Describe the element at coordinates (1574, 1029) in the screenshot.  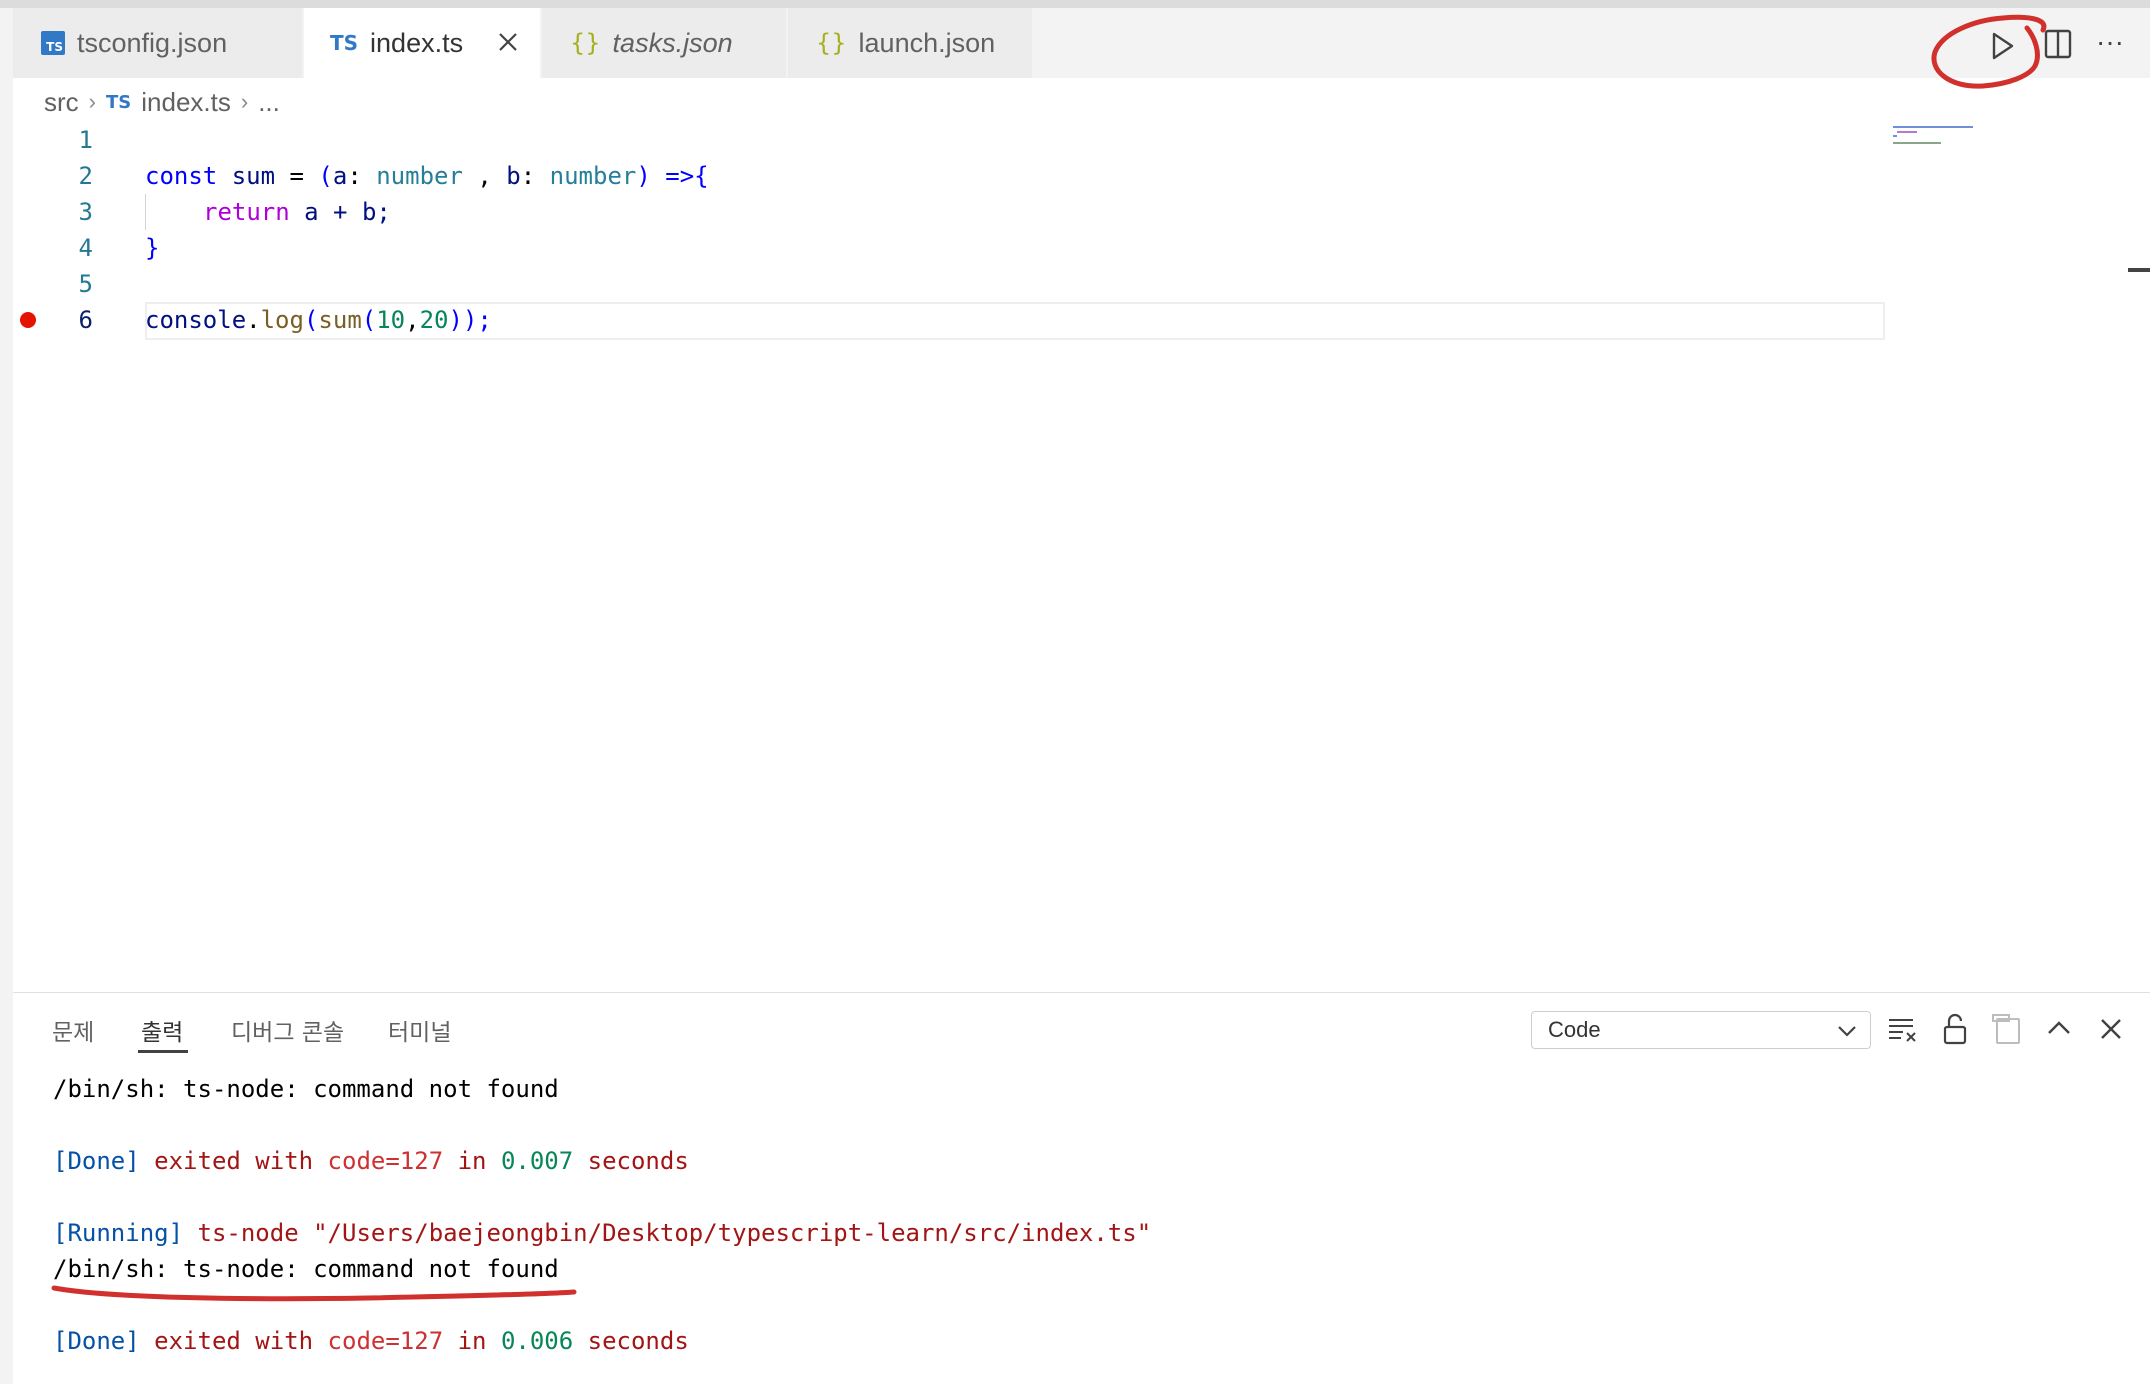
I see `output-channel-value: Code` at that location.